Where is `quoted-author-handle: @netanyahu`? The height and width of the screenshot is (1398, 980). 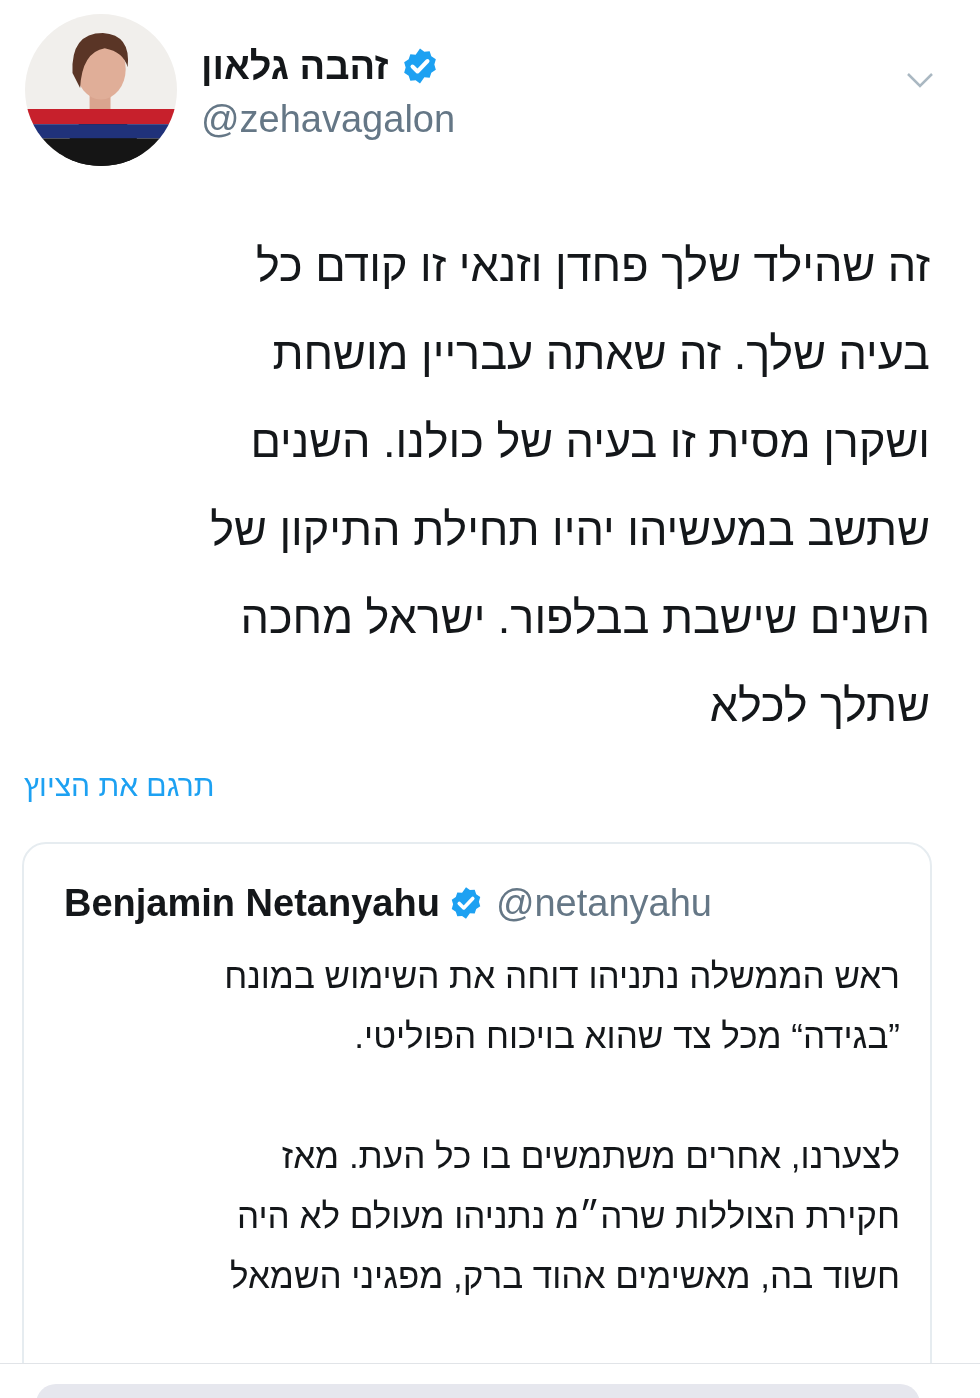
quoted-author-handle: @netanyahu is located at coordinates (603, 903).